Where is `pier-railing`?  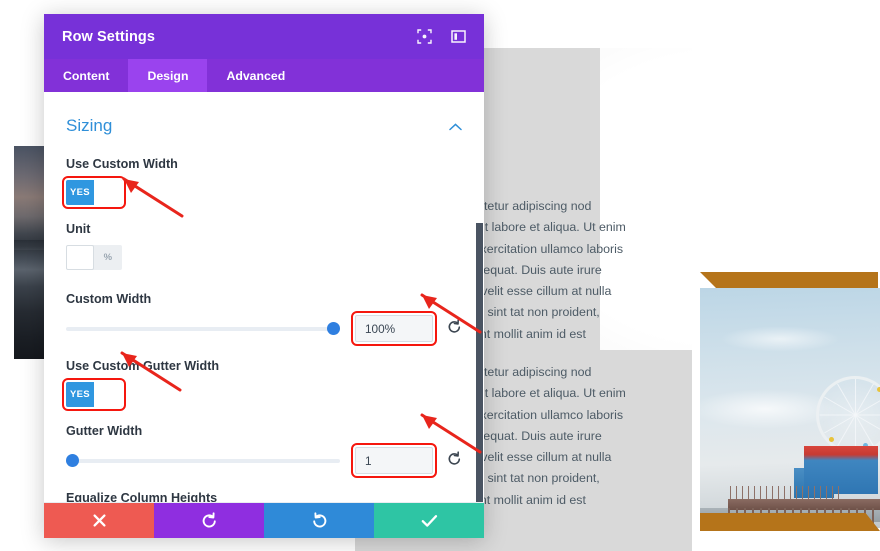 pier-railing is located at coordinates (785, 492).